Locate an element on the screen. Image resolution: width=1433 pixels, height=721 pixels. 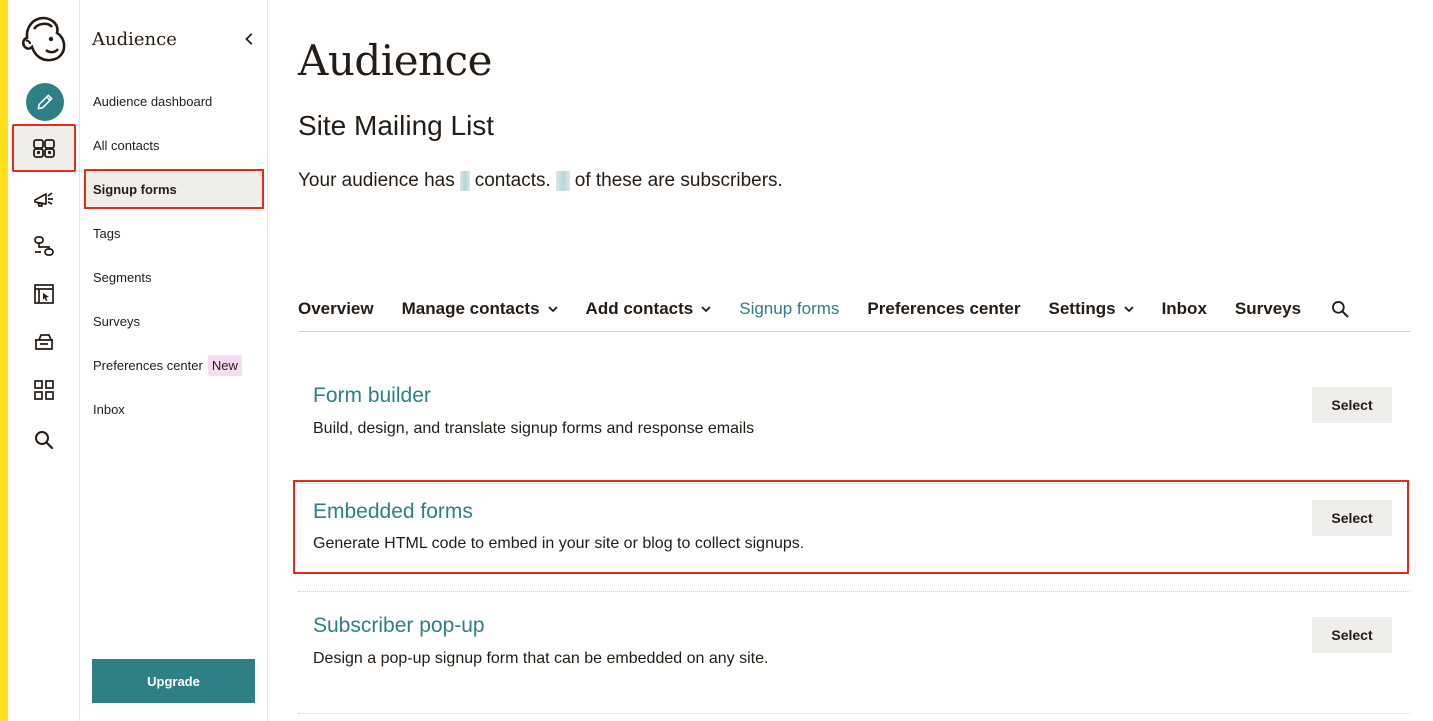
tab-add-contacts: Add contacts is located at coordinates (649, 309).